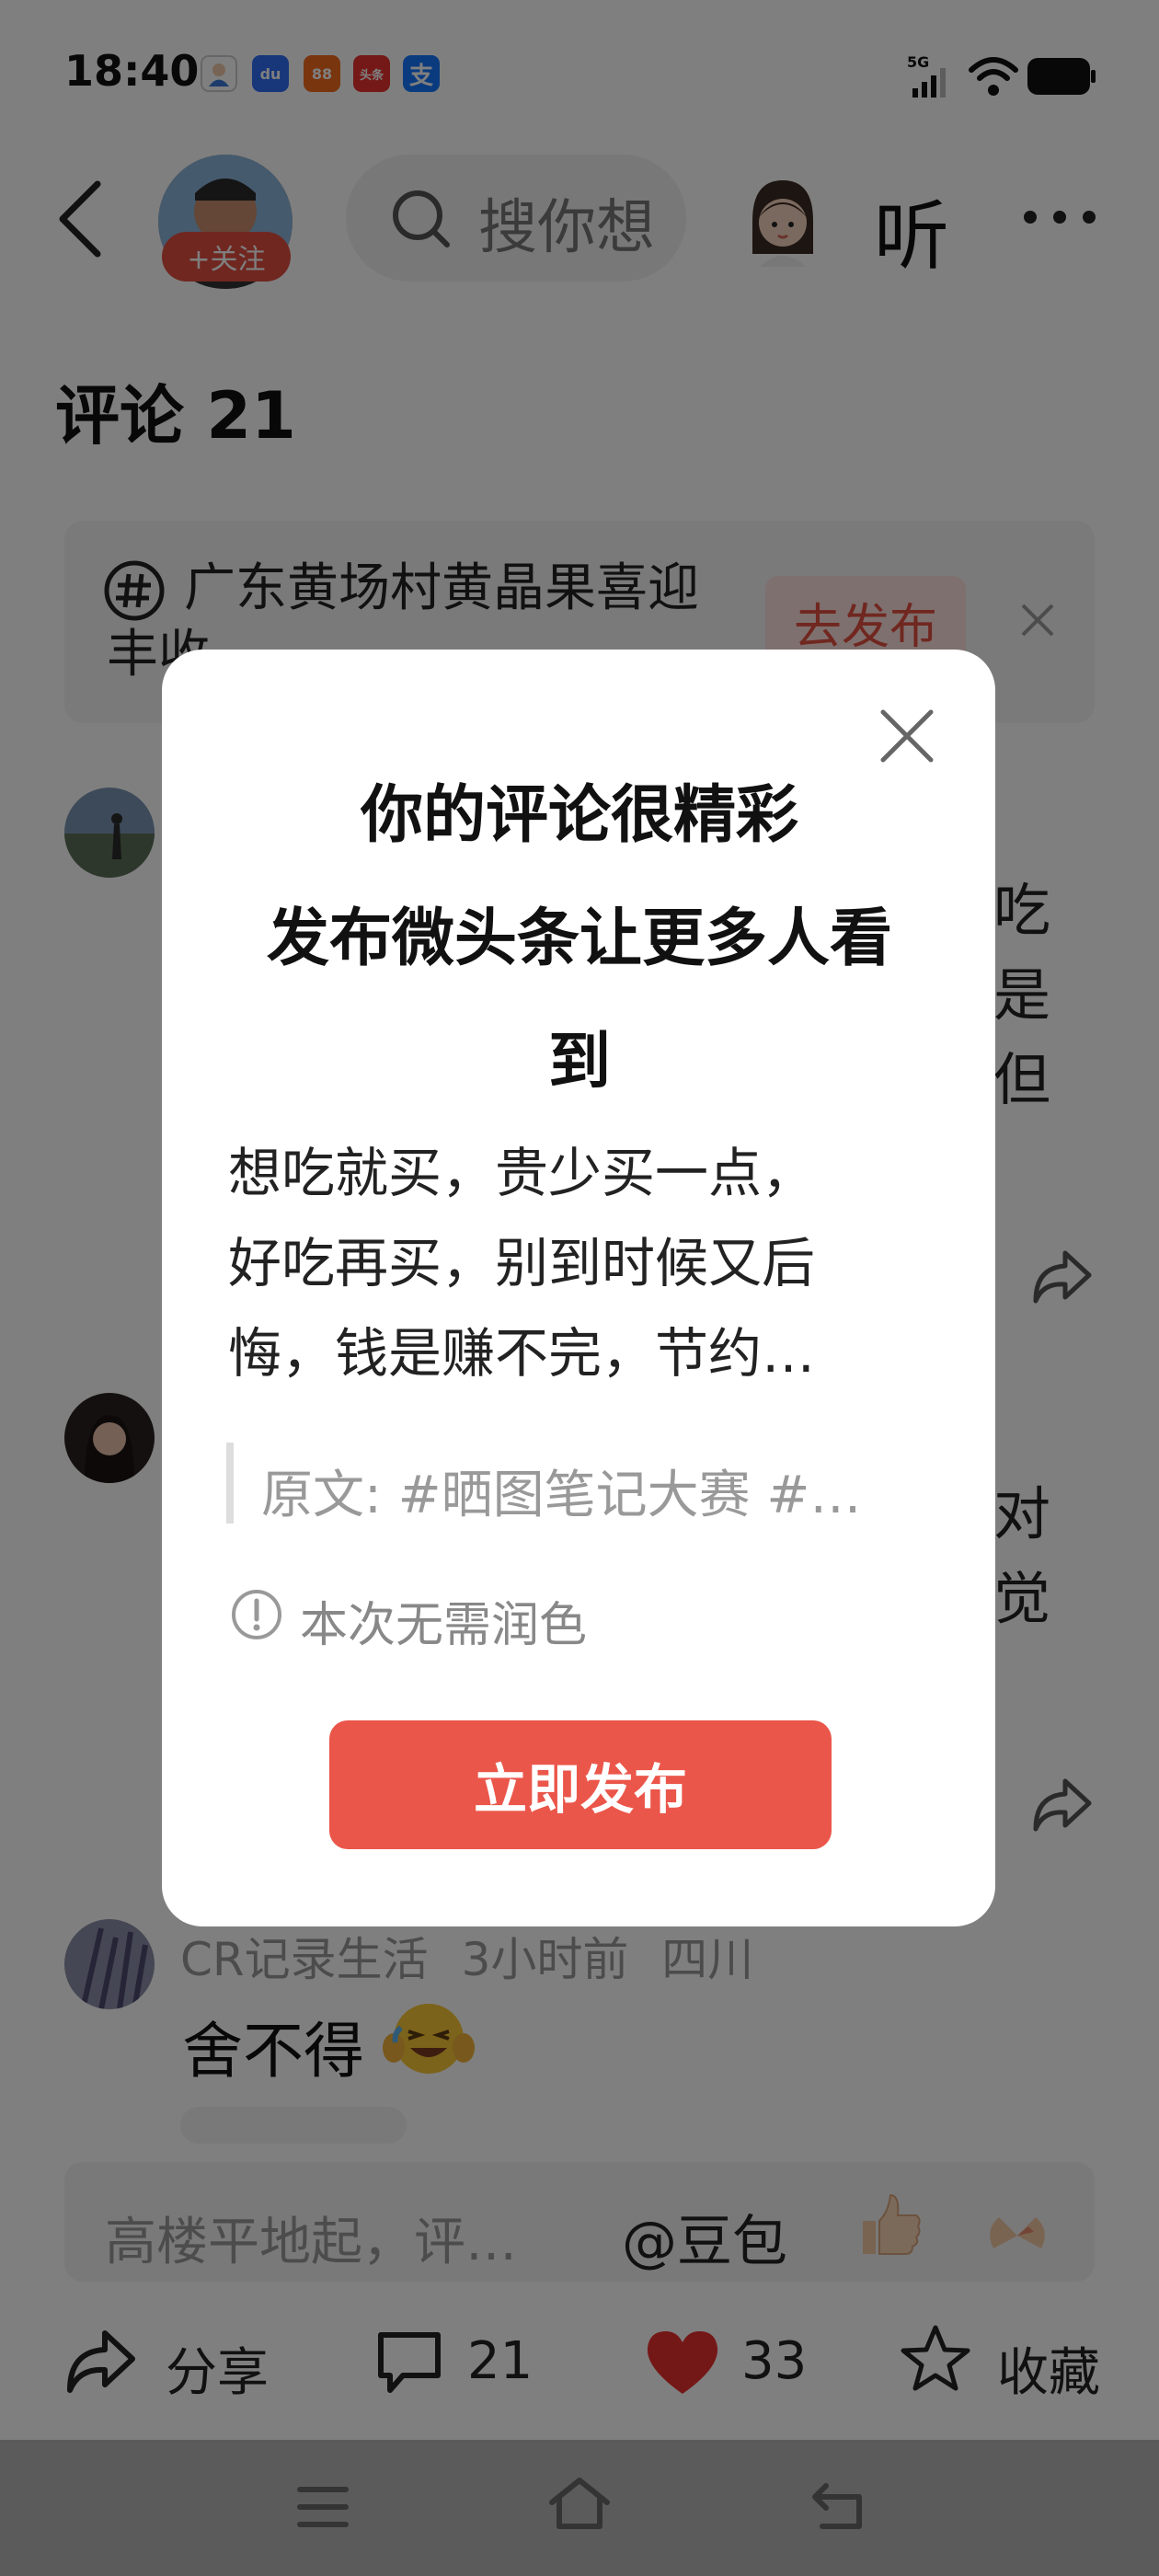  What do you see at coordinates (579, 2508) in the screenshot?
I see `system-navigation-shade` at bounding box center [579, 2508].